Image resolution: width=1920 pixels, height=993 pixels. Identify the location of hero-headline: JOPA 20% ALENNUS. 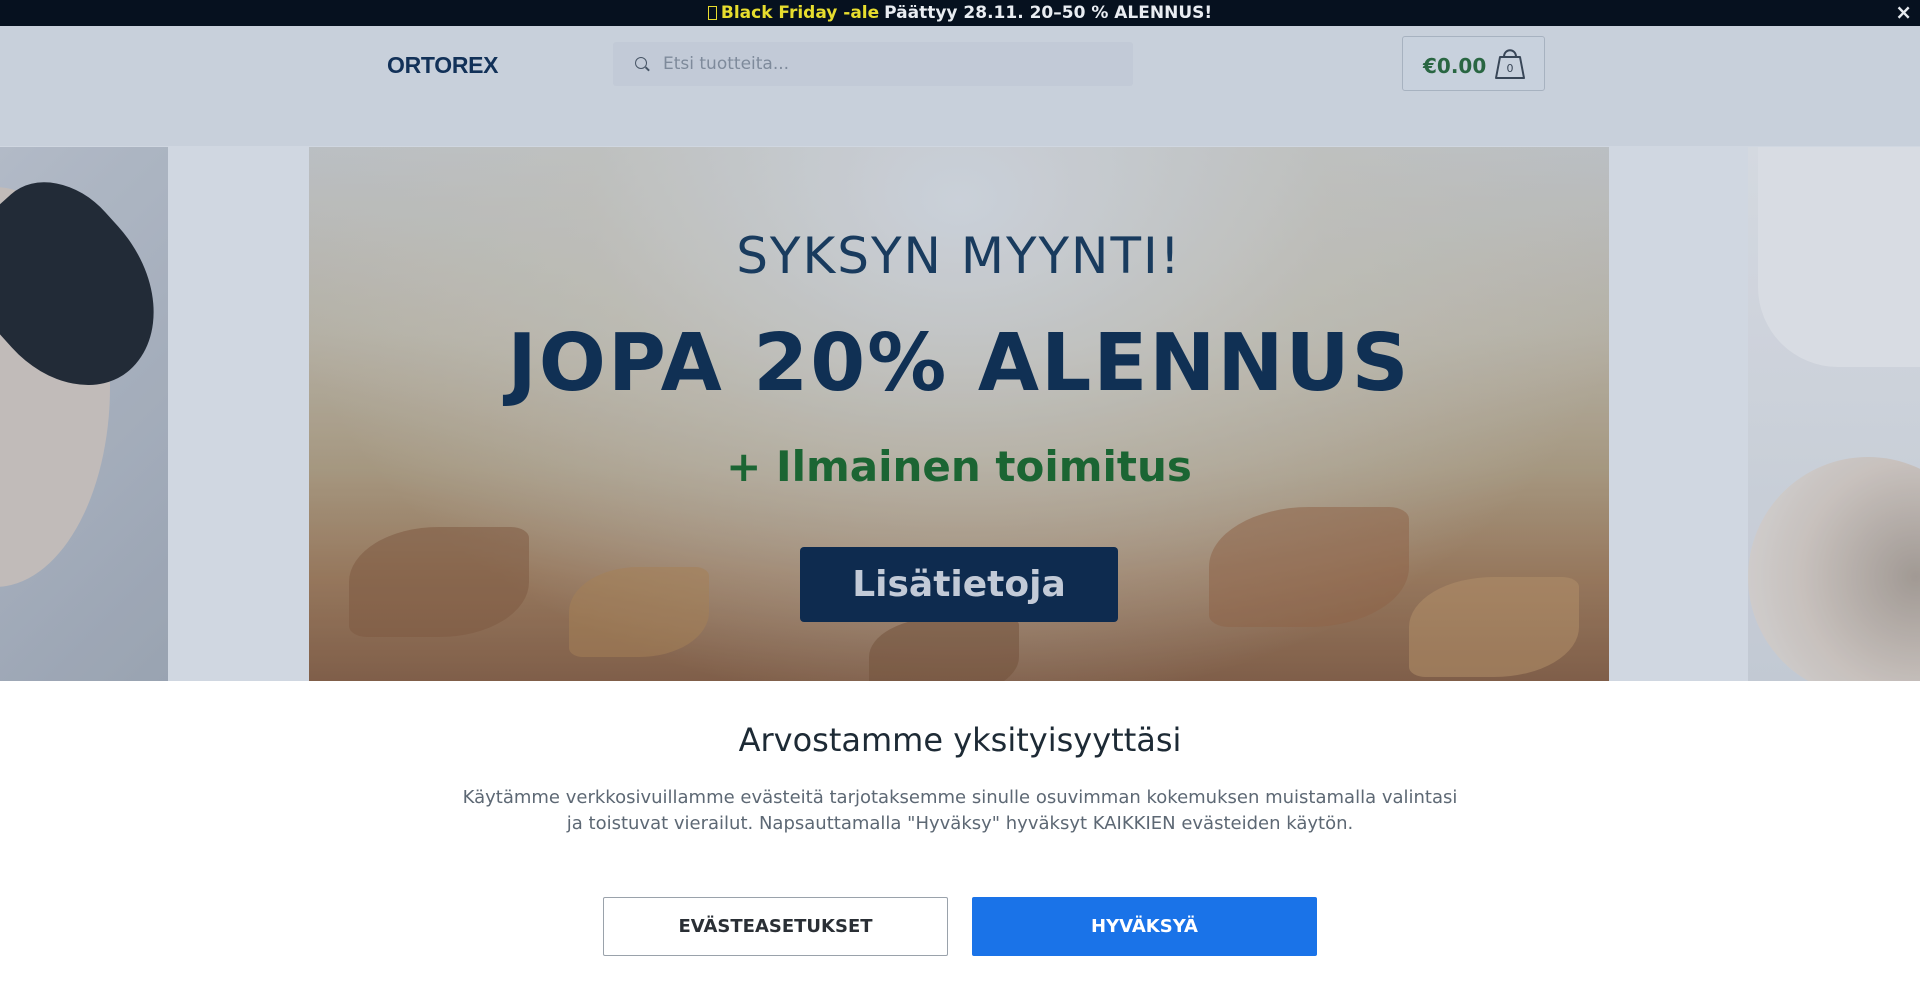
(959, 363).